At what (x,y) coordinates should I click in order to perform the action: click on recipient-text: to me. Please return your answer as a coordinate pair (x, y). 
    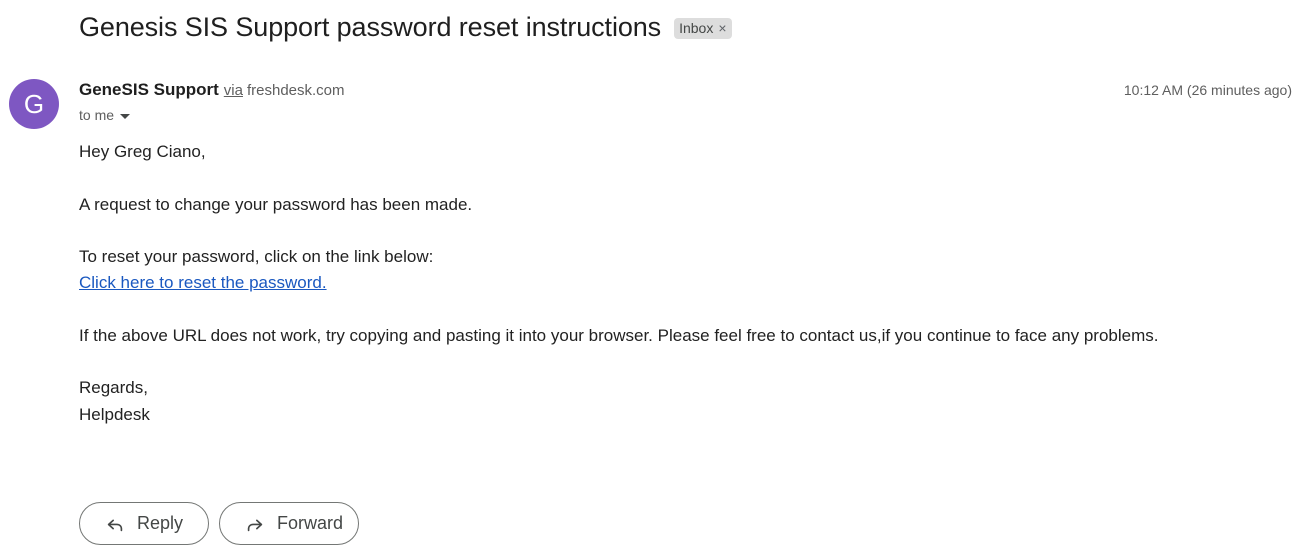
    Looking at the image, I should click on (97, 115).